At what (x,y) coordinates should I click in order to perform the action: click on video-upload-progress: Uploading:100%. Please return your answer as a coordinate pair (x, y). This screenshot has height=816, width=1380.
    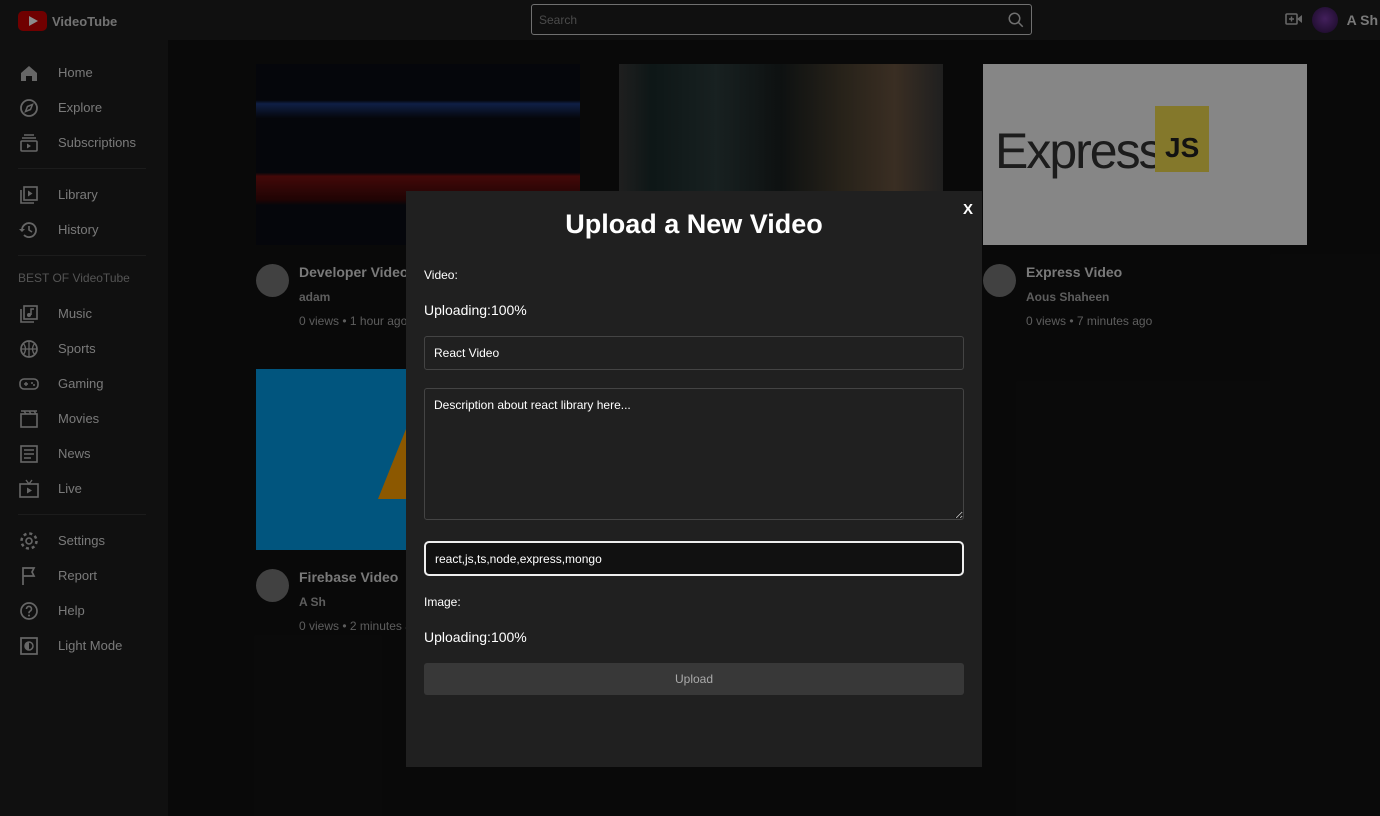
    Looking at the image, I should click on (475, 310).